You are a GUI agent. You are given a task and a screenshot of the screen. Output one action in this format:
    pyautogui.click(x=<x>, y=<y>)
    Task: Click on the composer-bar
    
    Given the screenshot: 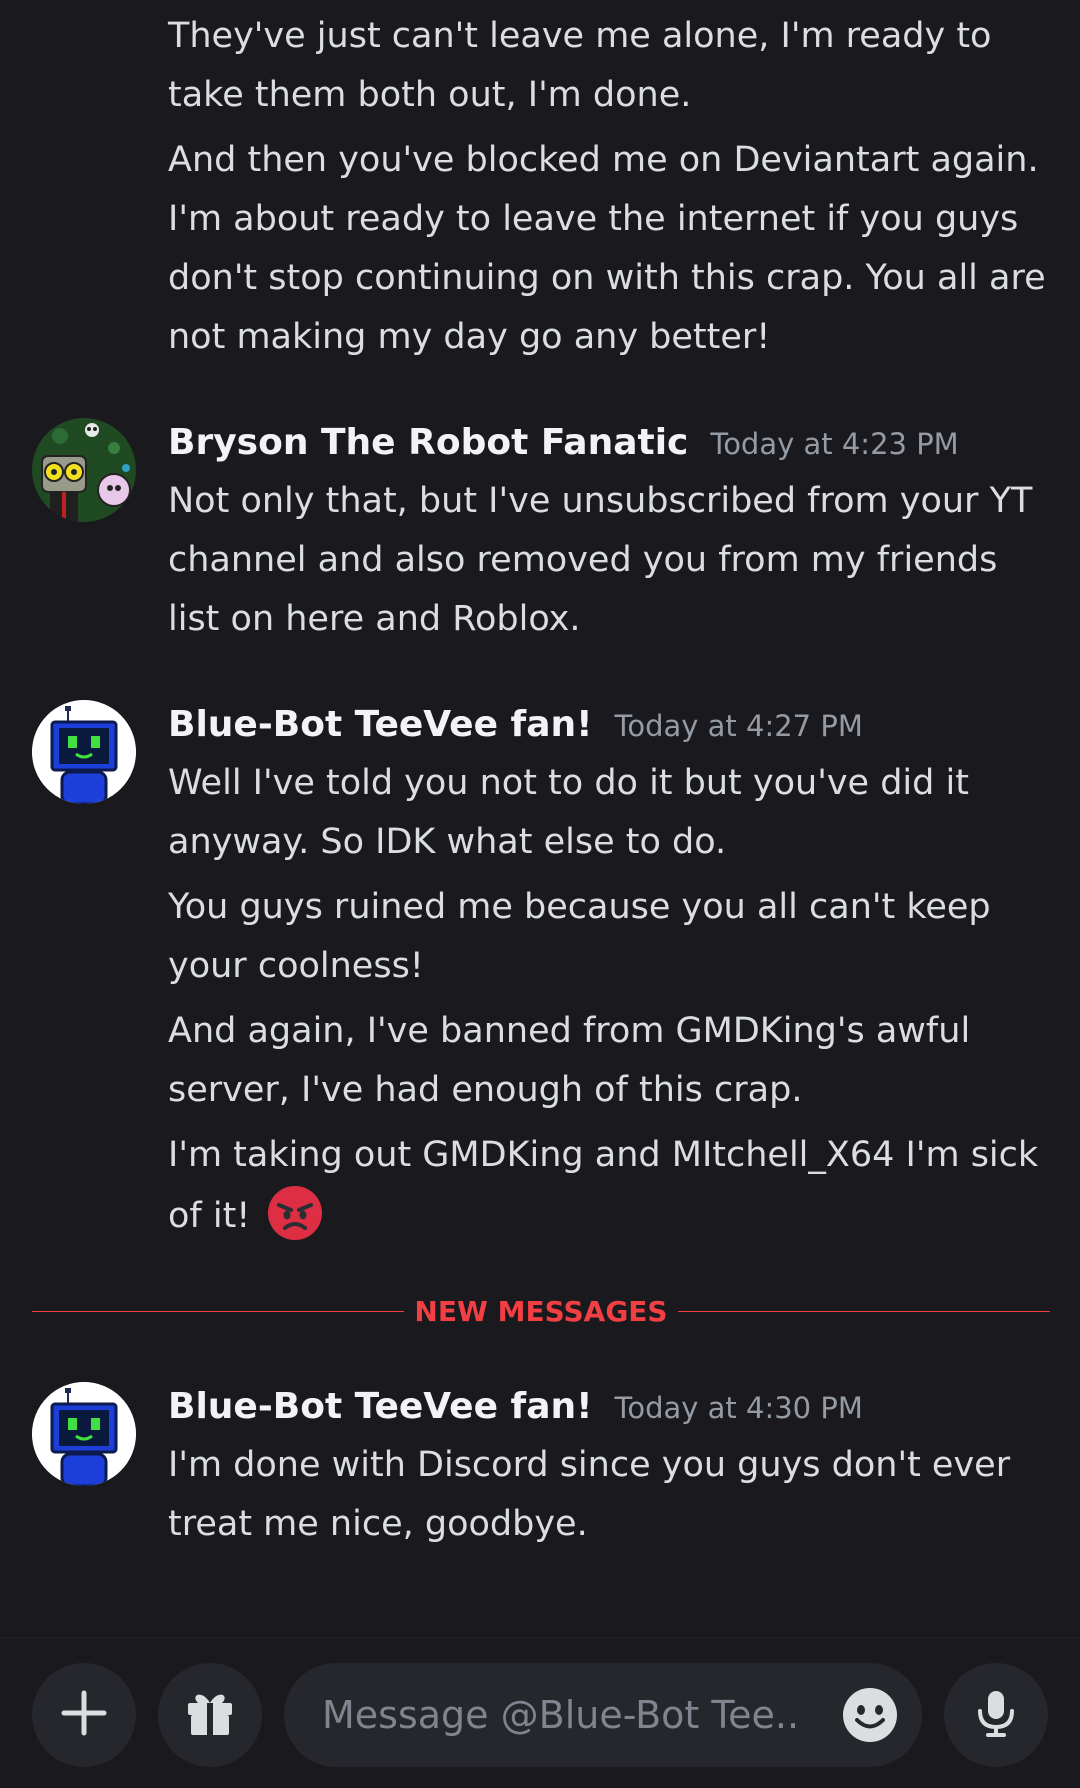 What is the action you would take?
    pyautogui.click(x=540, y=1712)
    